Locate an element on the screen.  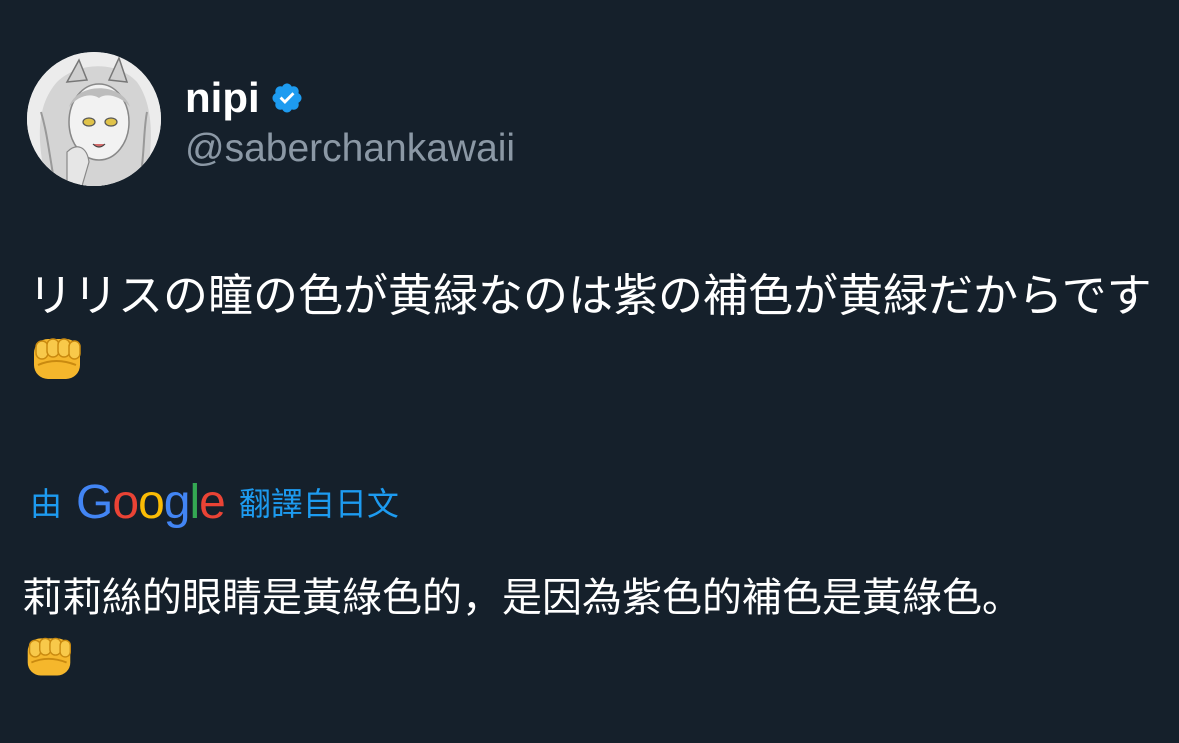
translation-suffix: 翻譯自日文 is located at coordinates (318, 504).